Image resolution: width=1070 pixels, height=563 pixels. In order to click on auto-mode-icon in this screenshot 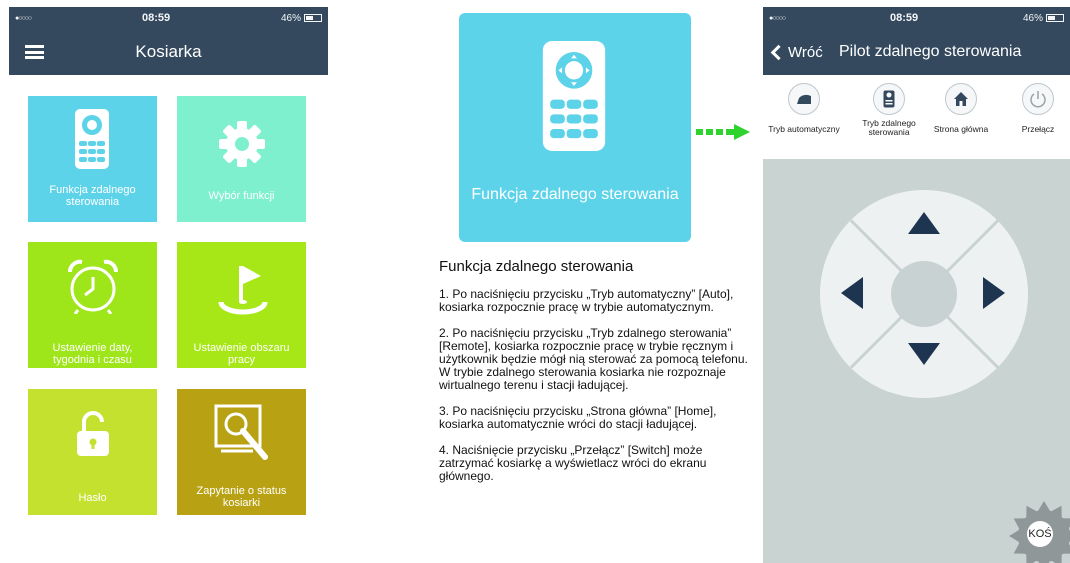, I will do `click(804, 99)`.